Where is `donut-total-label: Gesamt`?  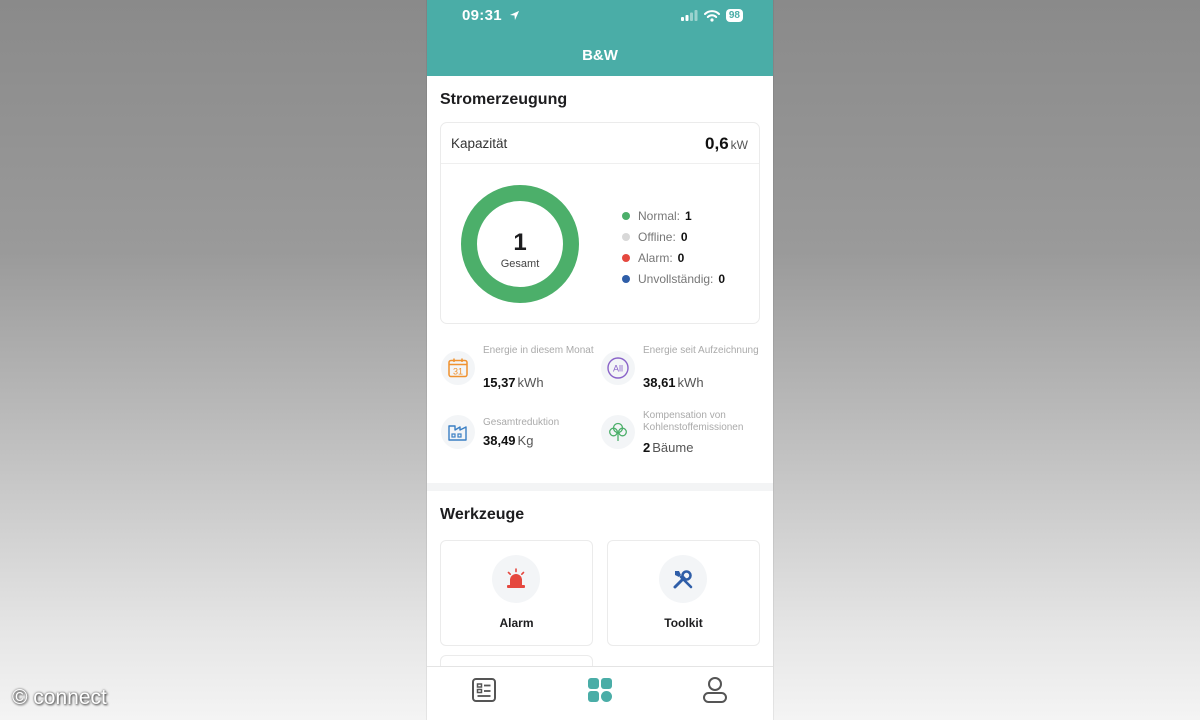
donut-total-label: Gesamt is located at coordinates (520, 264).